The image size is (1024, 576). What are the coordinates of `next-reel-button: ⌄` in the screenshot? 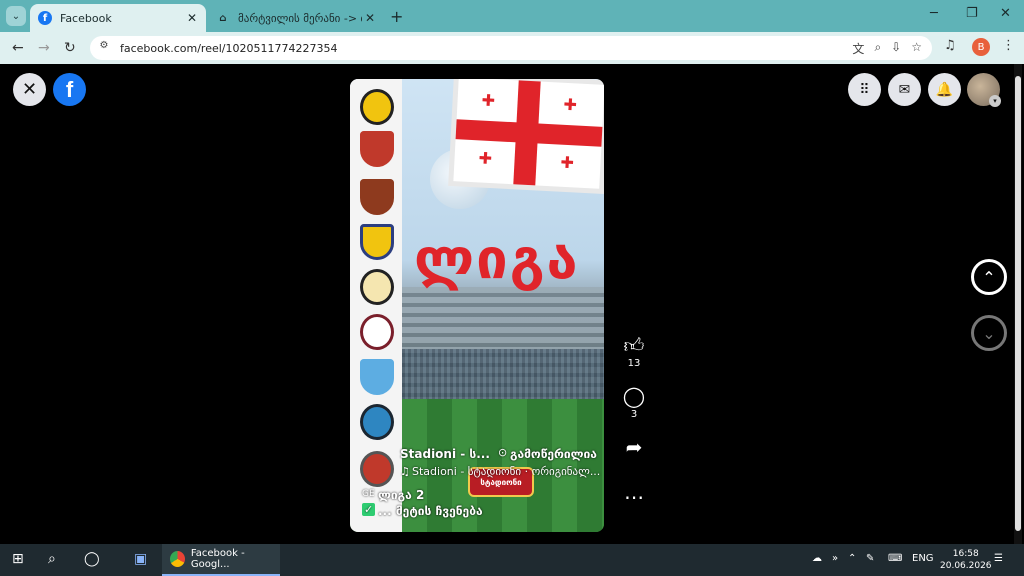 It's located at (989, 333).